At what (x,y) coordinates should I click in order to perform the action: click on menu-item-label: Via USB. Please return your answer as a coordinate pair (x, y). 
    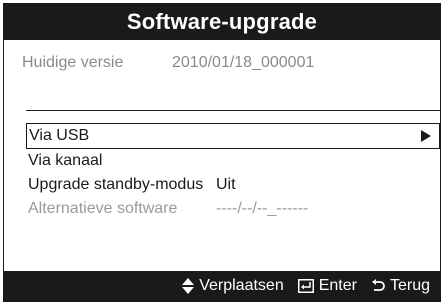
    Looking at the image, I should click on (59, 135).